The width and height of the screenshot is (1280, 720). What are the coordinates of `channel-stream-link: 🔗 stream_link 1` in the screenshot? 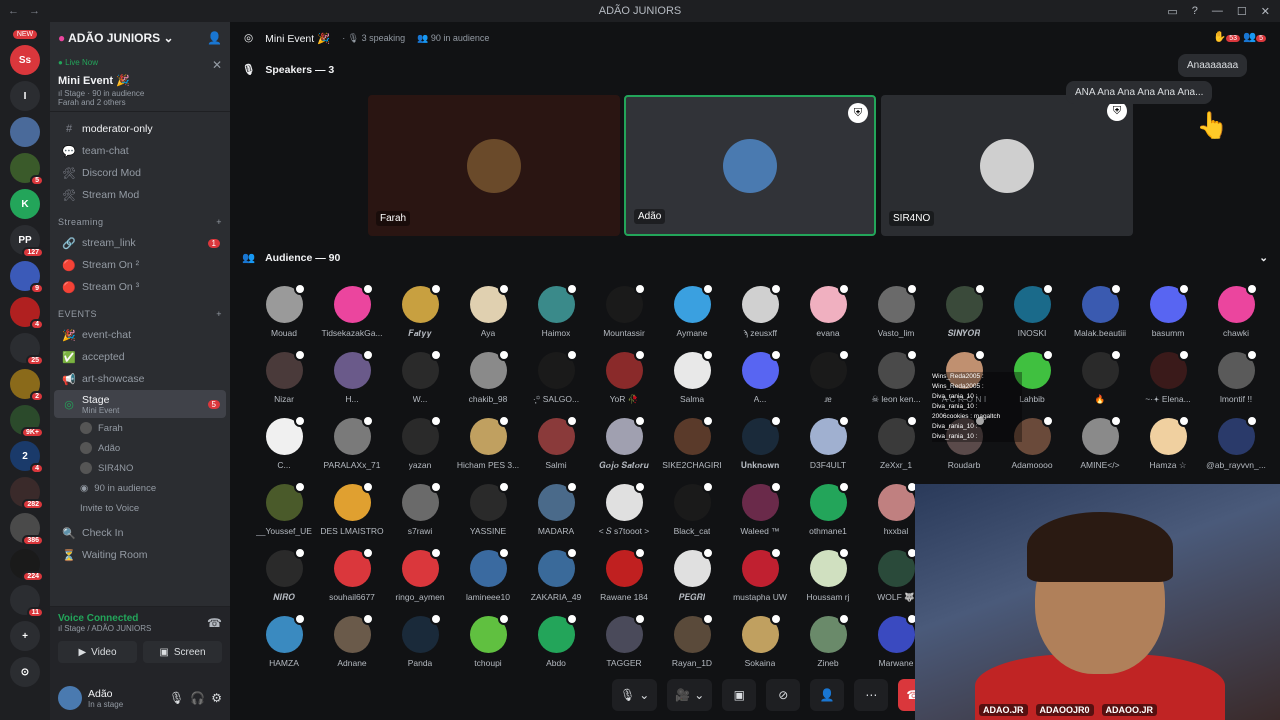 It's located at (140, 243).